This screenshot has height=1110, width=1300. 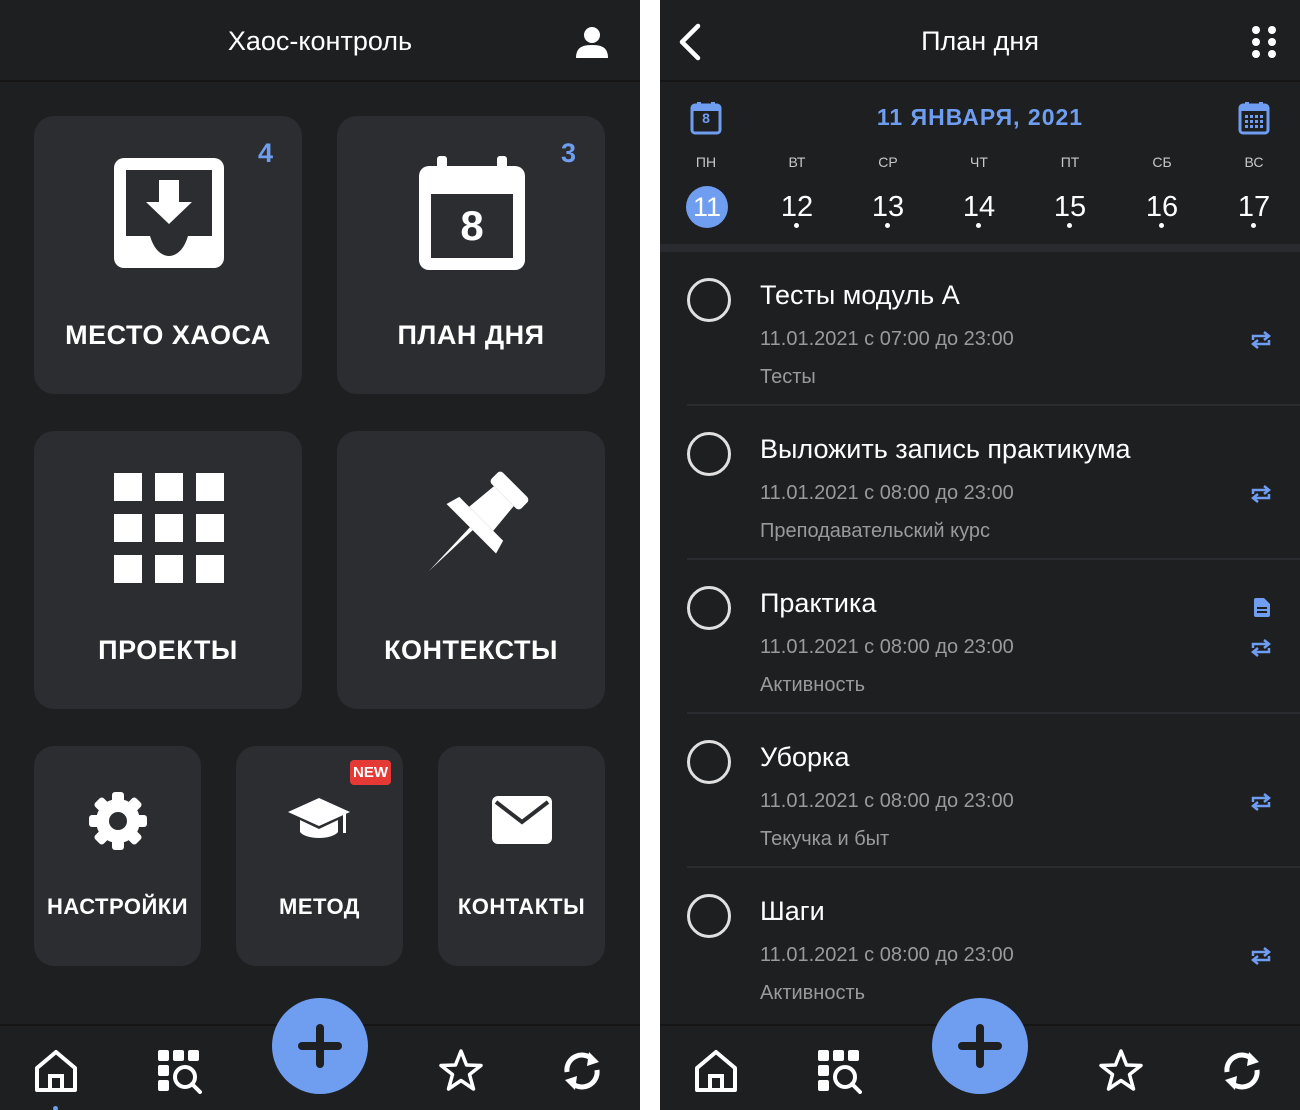 I want to click on task-title: Выложить запись практикума, so click(x=945, y=449).